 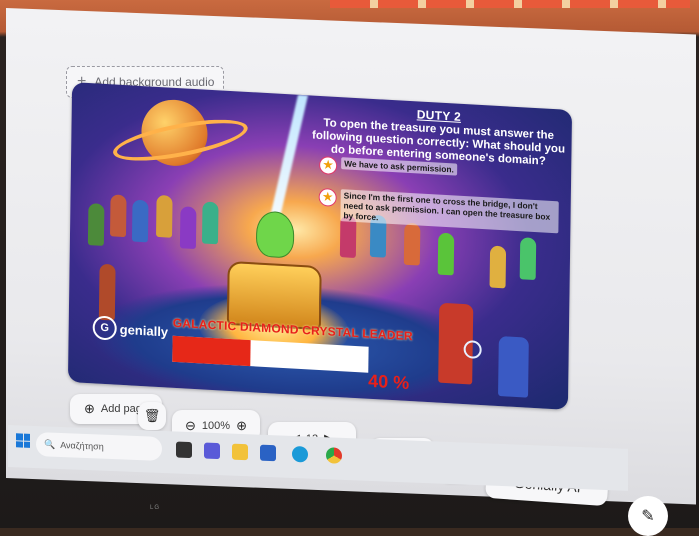 What do you see at coordinates (510, 4) in the screenshot?
I see `background-strip` at bounding box center [510, 4].